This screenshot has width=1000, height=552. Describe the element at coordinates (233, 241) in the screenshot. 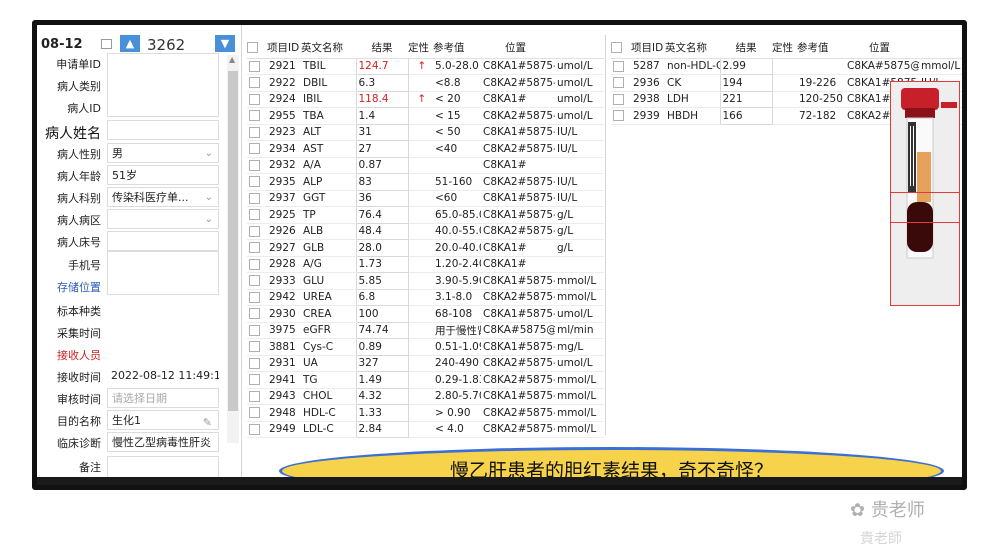

I see `scrollbar-thumb` at that location.